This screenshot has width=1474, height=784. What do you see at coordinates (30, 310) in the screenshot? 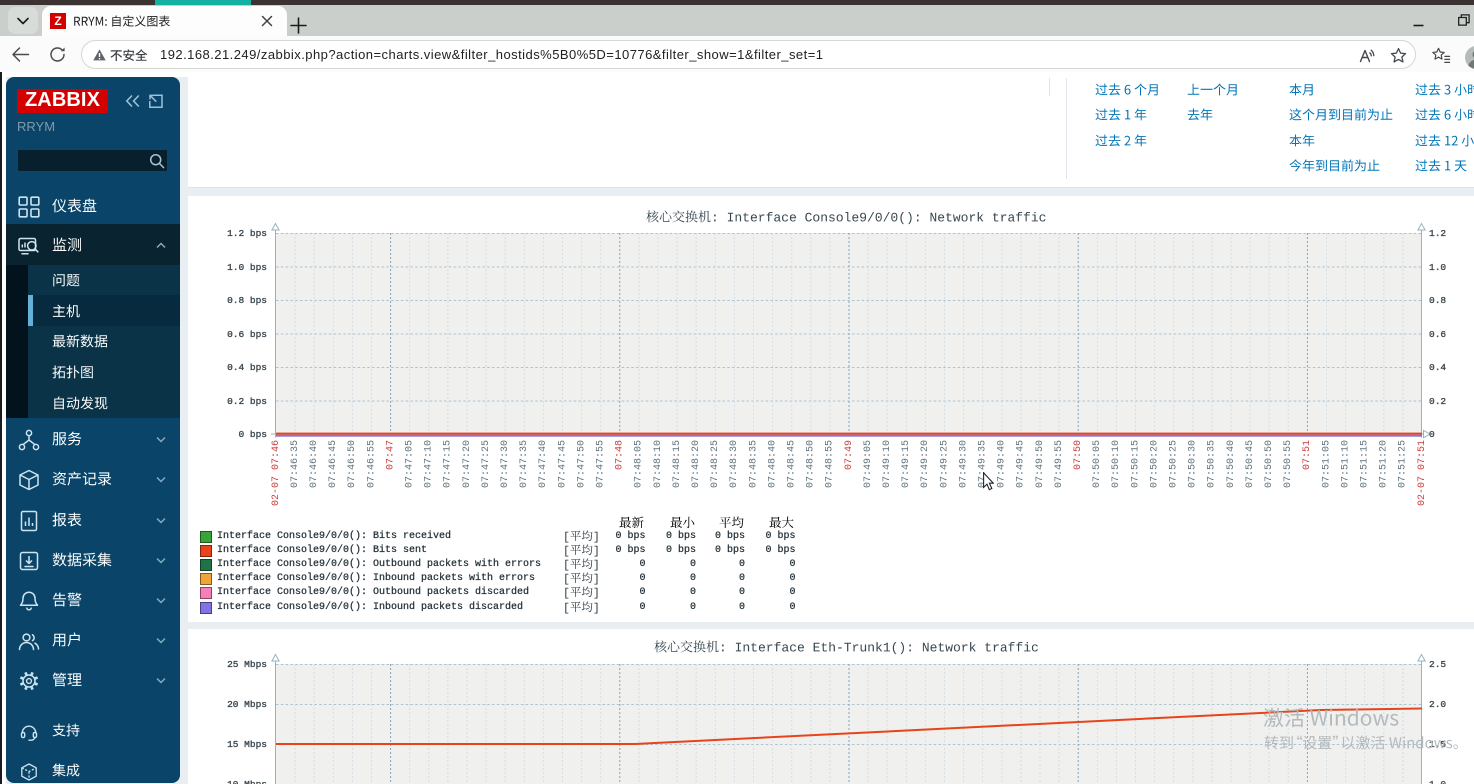
I see `selected-indicator` at bounding box center [30, 310].